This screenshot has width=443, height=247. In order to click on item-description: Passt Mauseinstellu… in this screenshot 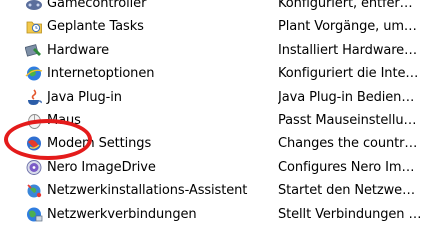, I will do `click(347, 120)`.